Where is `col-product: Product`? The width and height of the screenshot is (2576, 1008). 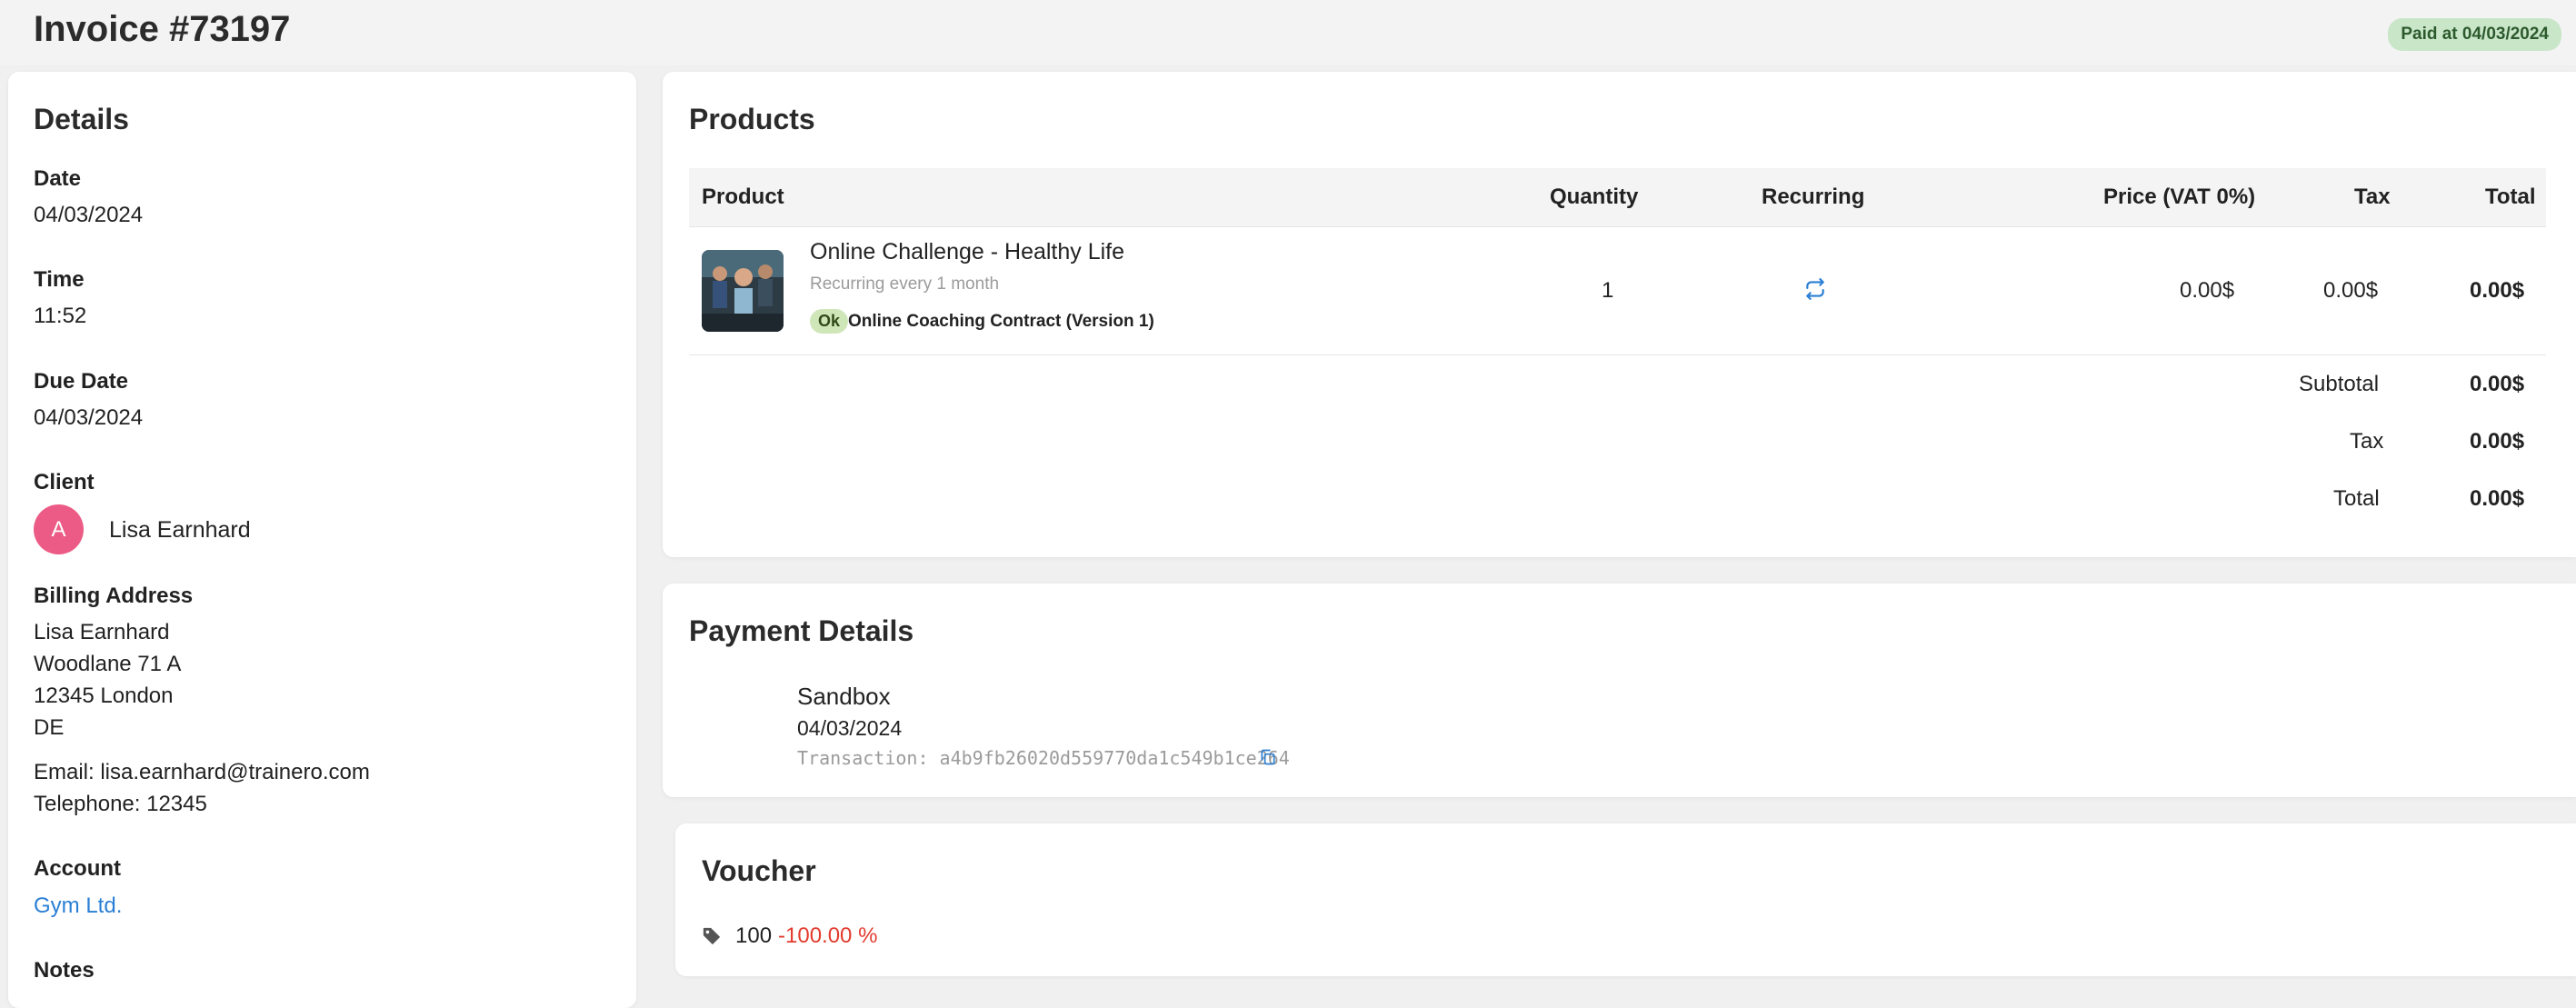
col-product: Product is located at coordinates (743, 197).